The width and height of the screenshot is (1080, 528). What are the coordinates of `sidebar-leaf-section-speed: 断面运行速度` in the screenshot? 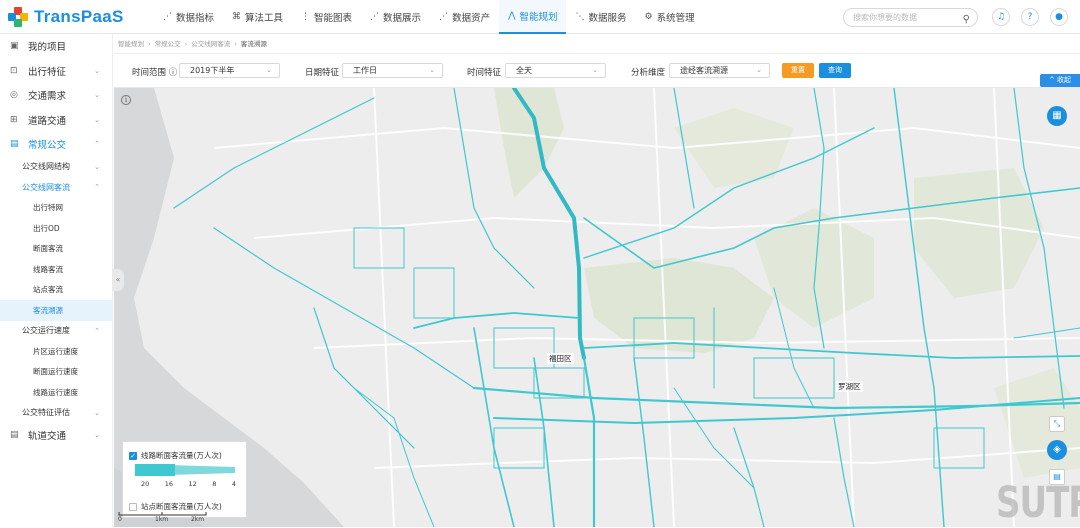 It's located at (56, 372).